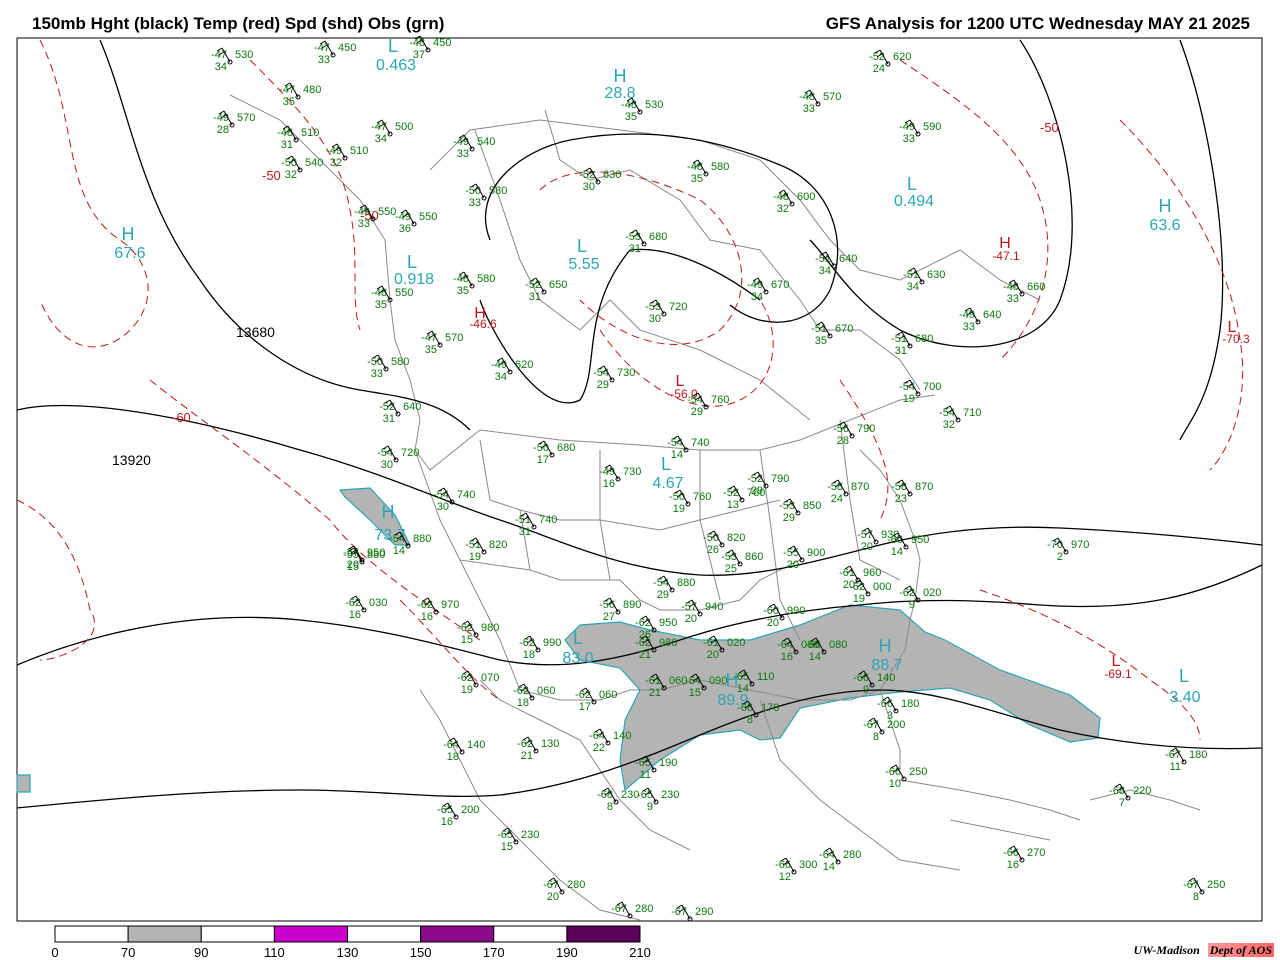  I want to click on contour-label: 13920, so click(131, 460).